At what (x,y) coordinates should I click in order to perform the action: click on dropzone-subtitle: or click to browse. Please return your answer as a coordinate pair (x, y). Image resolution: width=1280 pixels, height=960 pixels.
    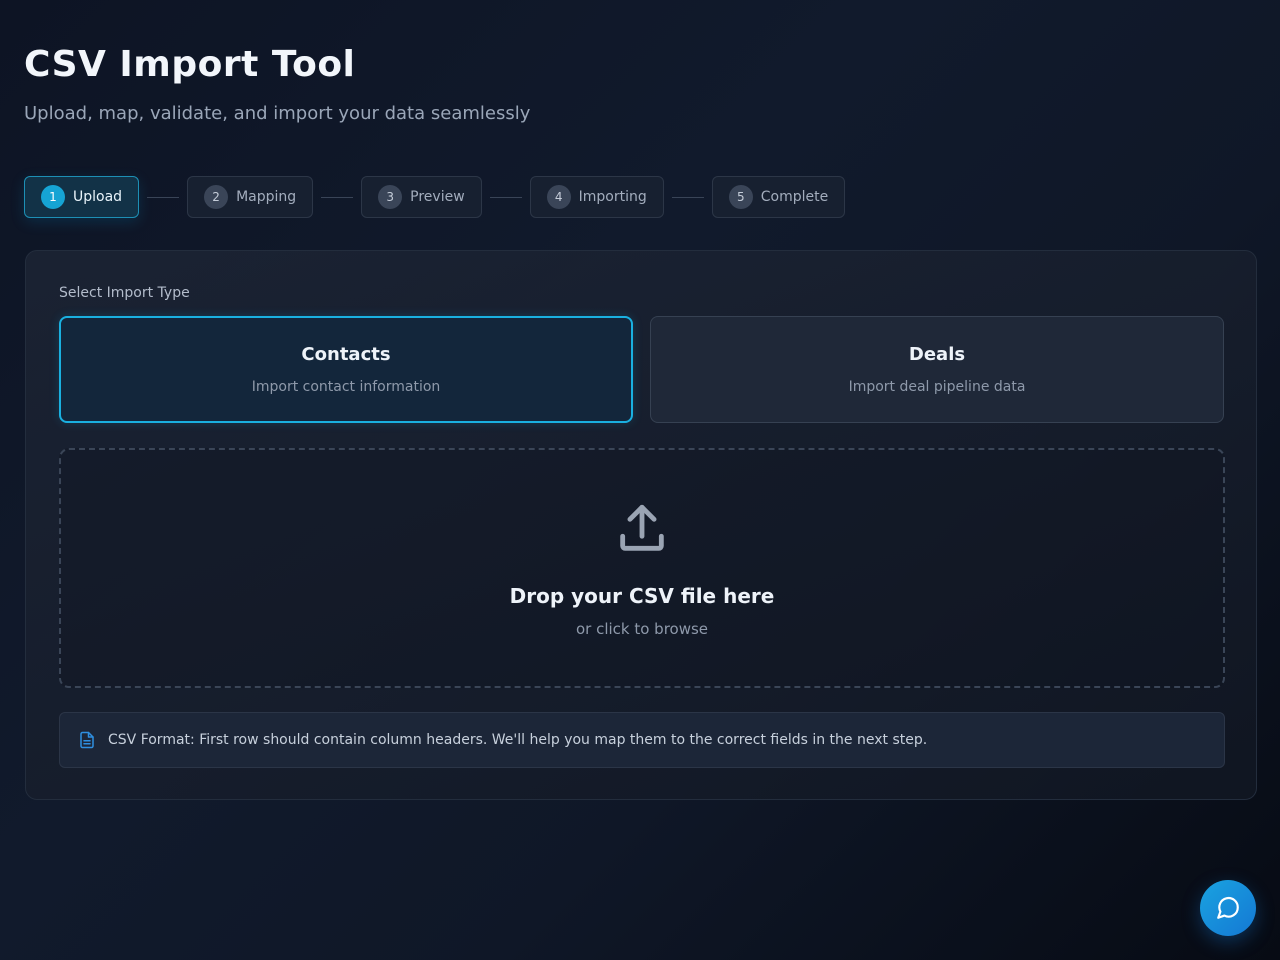
    Looking at the image, I should click on (642, 629).